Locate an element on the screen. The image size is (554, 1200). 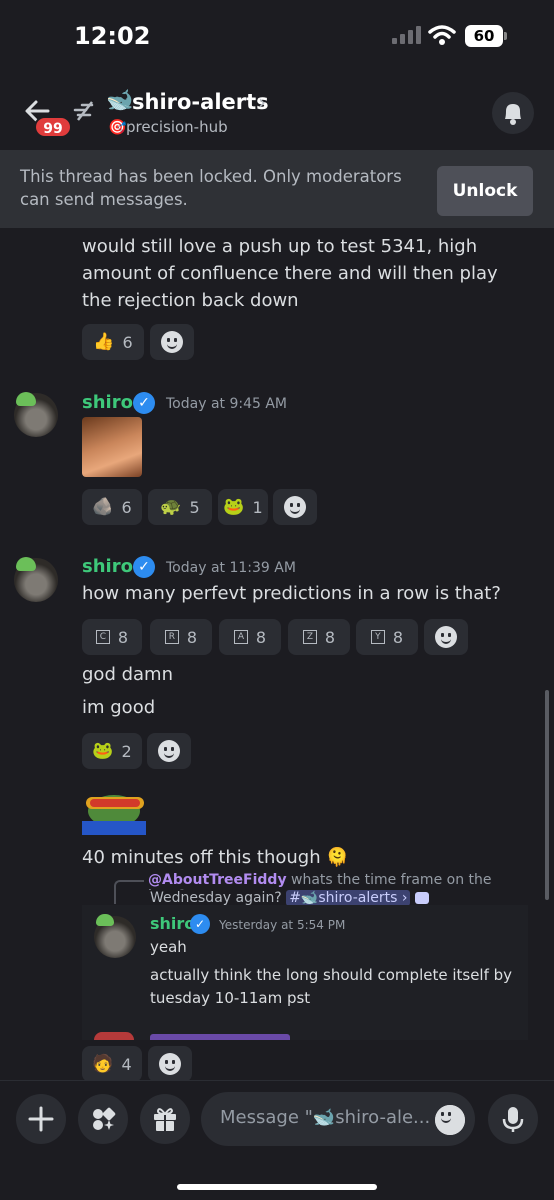
reaction: 🧑 4 is located at coordinates (112, 1064).